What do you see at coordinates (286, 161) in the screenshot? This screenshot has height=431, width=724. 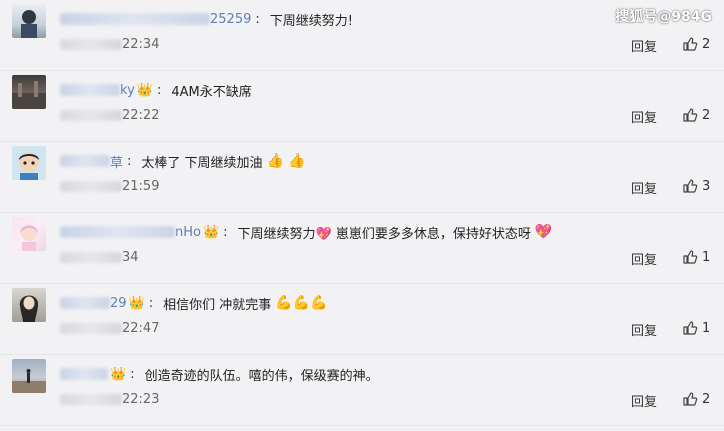 I see `thumbs-up-emoji: 👍 👍` at bounding box center [286, 161].